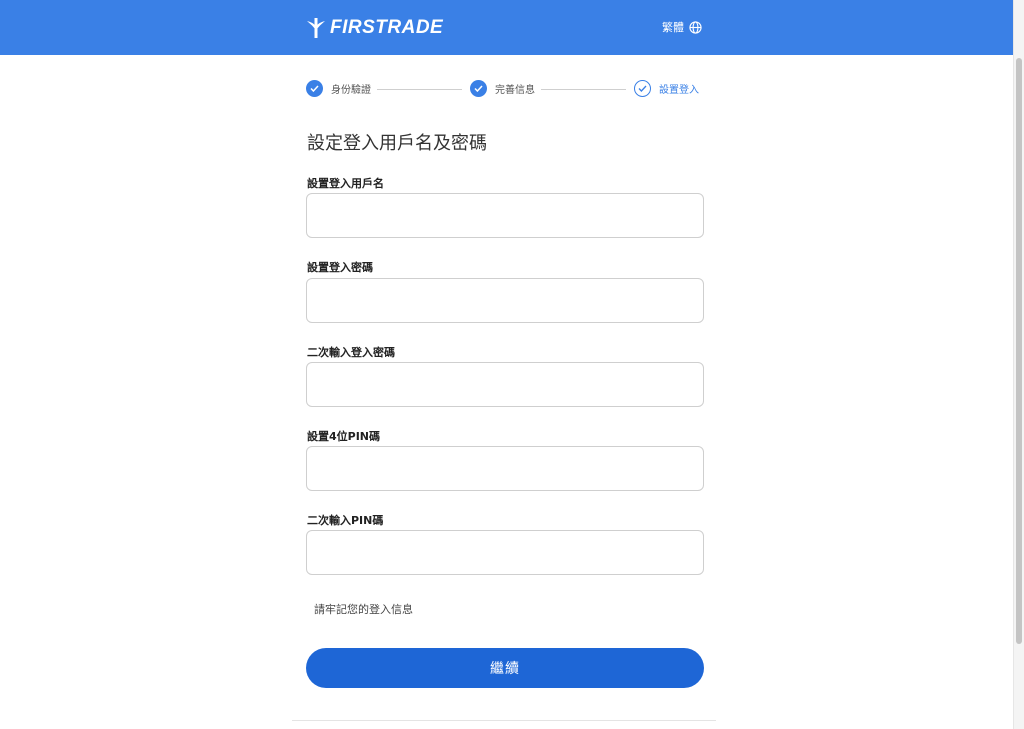 The width and height of the screenshot is (1024, 729). I want to click on brand-name: FIRSTRADE, so click(387, 27).